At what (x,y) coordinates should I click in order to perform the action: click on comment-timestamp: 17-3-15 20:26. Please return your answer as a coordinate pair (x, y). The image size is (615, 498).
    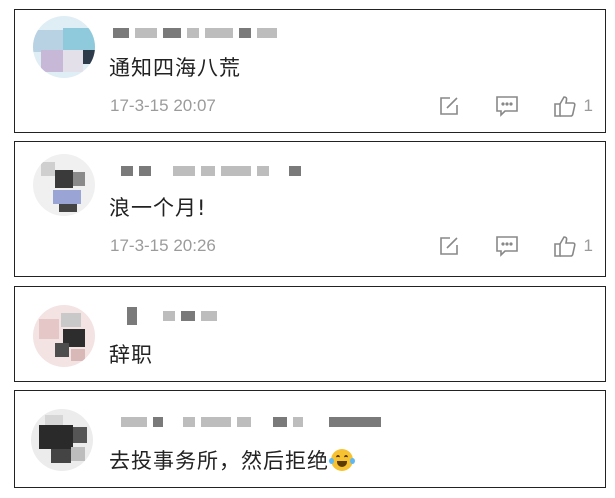
    Looking at the image, I should click on (163, 245).